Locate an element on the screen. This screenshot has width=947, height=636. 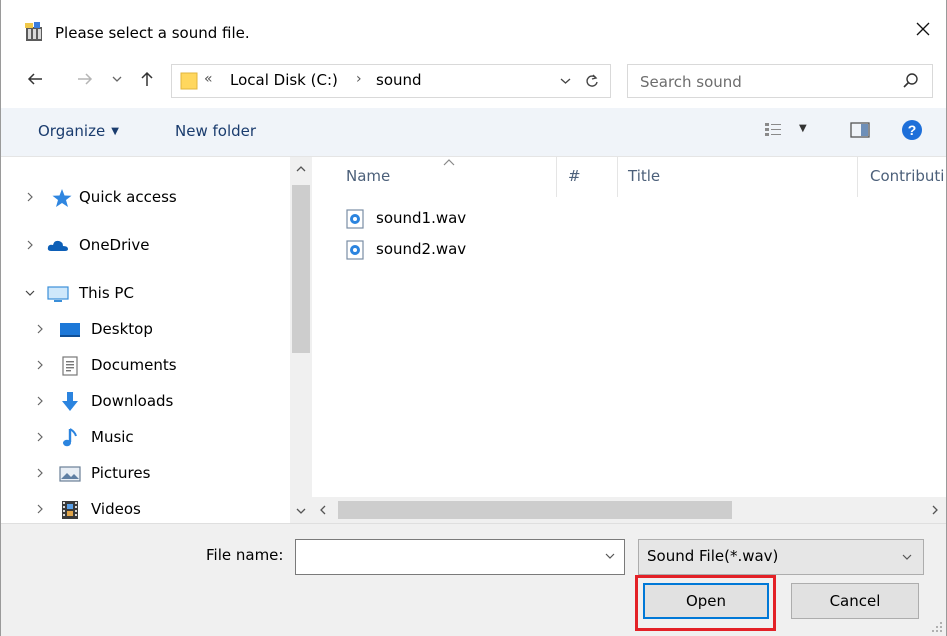
sidebar-item-videos: Videos is located at coordinates (143, 510).